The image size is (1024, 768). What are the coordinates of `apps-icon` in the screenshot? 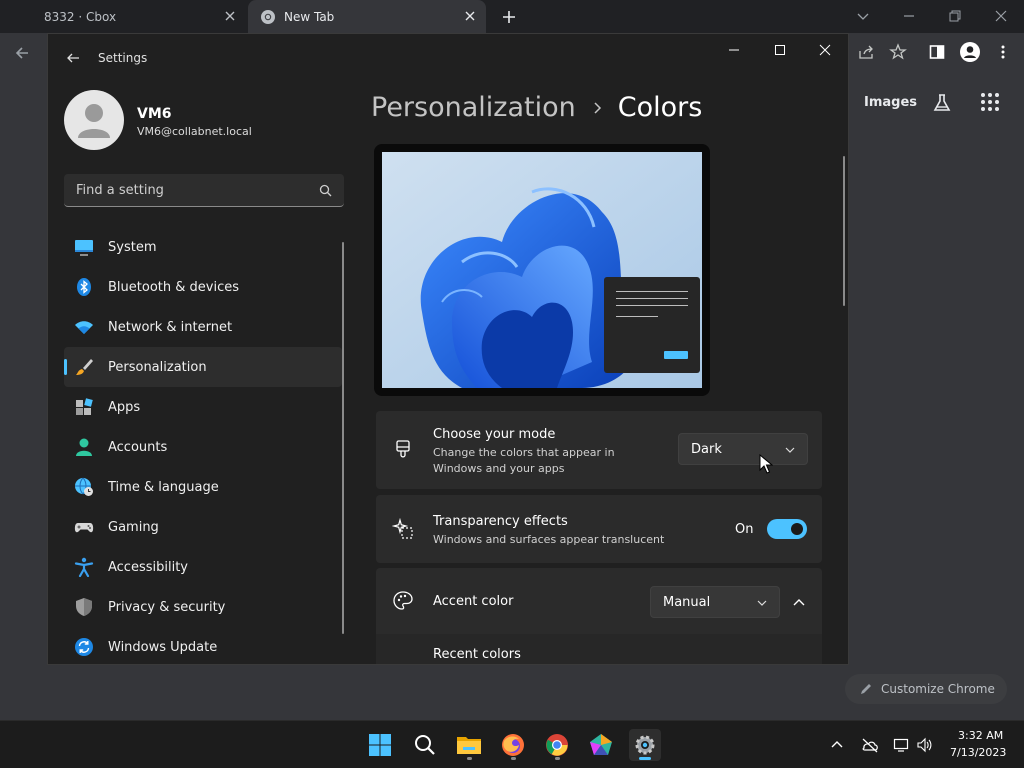 It's located at (84, 407).